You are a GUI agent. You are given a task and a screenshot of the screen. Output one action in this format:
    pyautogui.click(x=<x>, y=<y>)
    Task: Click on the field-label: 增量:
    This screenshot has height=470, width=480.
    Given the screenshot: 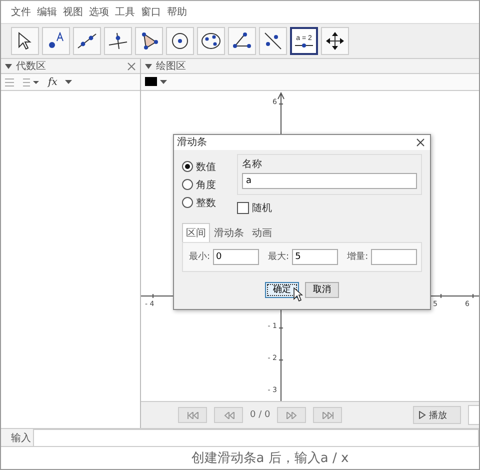 What is the action you would take?
    pyautogui.click(x=357, y=257)
    